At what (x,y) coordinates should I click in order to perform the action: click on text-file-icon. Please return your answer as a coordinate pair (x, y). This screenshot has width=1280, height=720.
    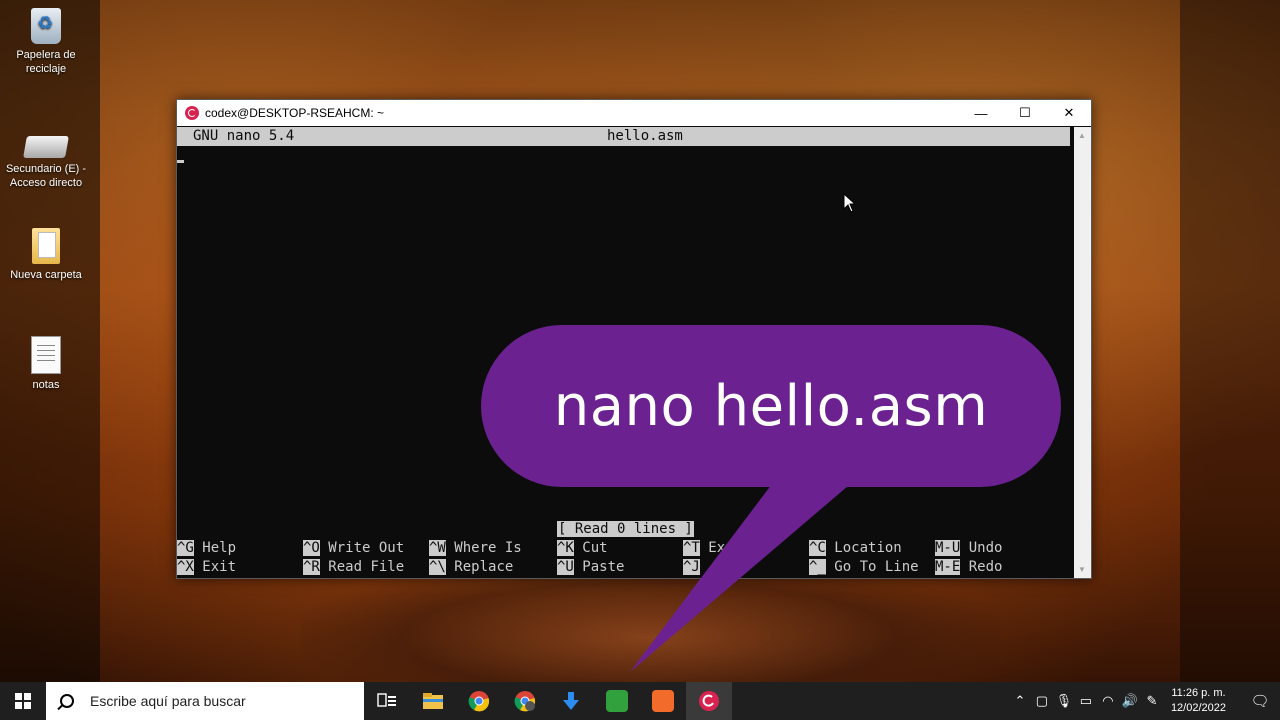
    Looking at the image, I should click on (46, 355).